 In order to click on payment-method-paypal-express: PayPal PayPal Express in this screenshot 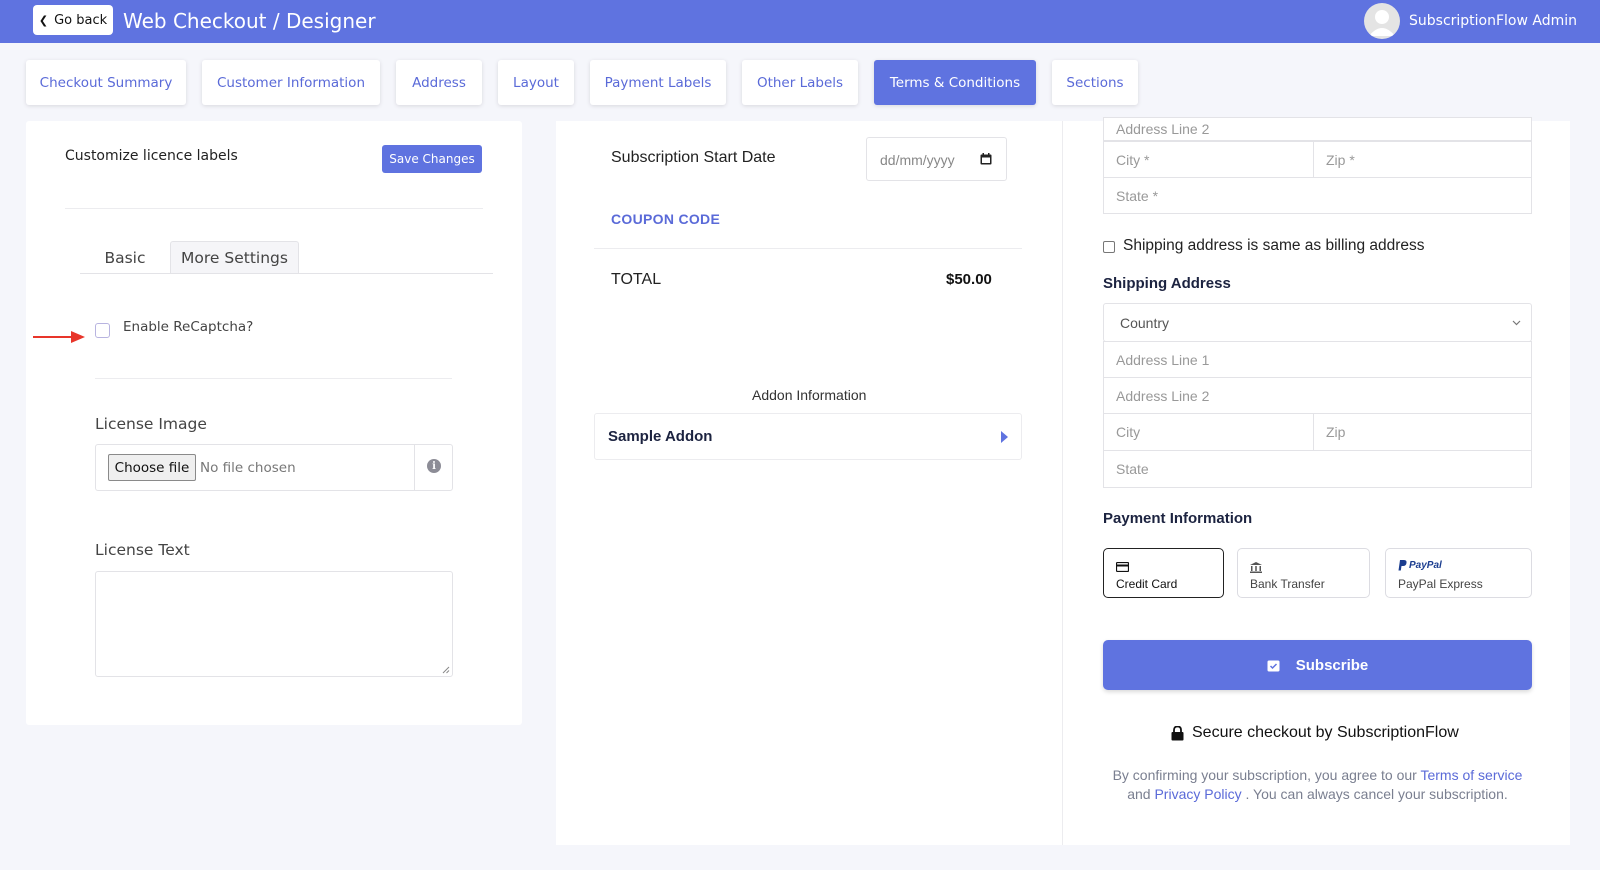, I will do `click(1458, 573)`.